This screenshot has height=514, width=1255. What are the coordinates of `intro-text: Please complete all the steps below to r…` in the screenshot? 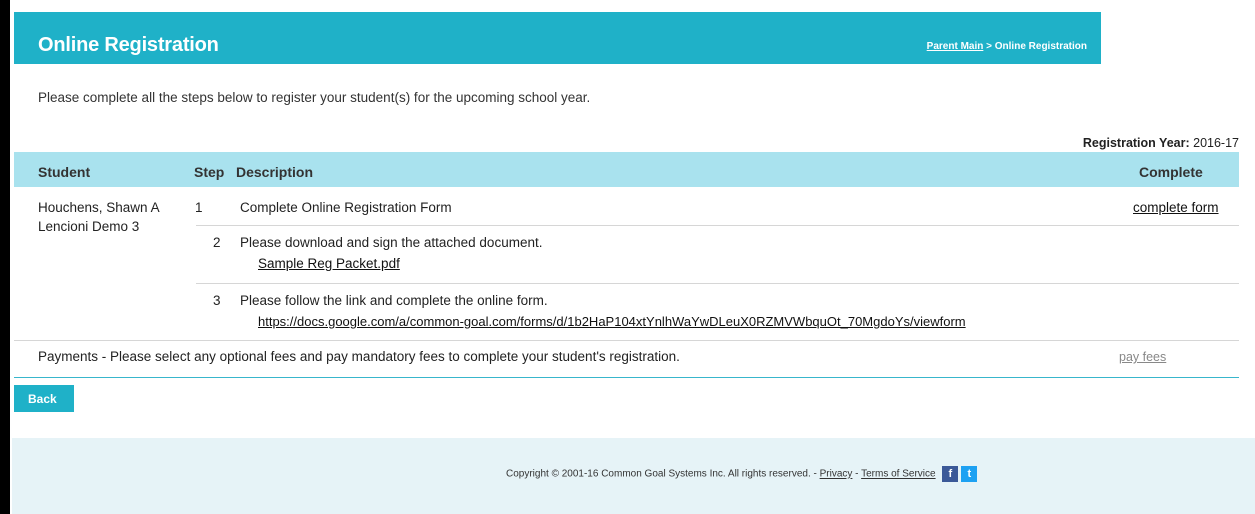 It's located at (314, 97).